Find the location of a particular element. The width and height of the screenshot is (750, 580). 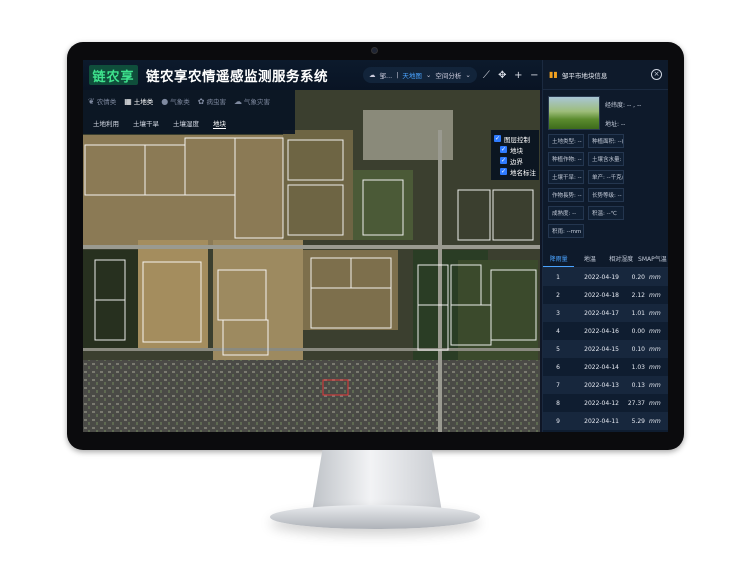

table-row: 102022-04-100.14mm is located at coordinates (605, 431).